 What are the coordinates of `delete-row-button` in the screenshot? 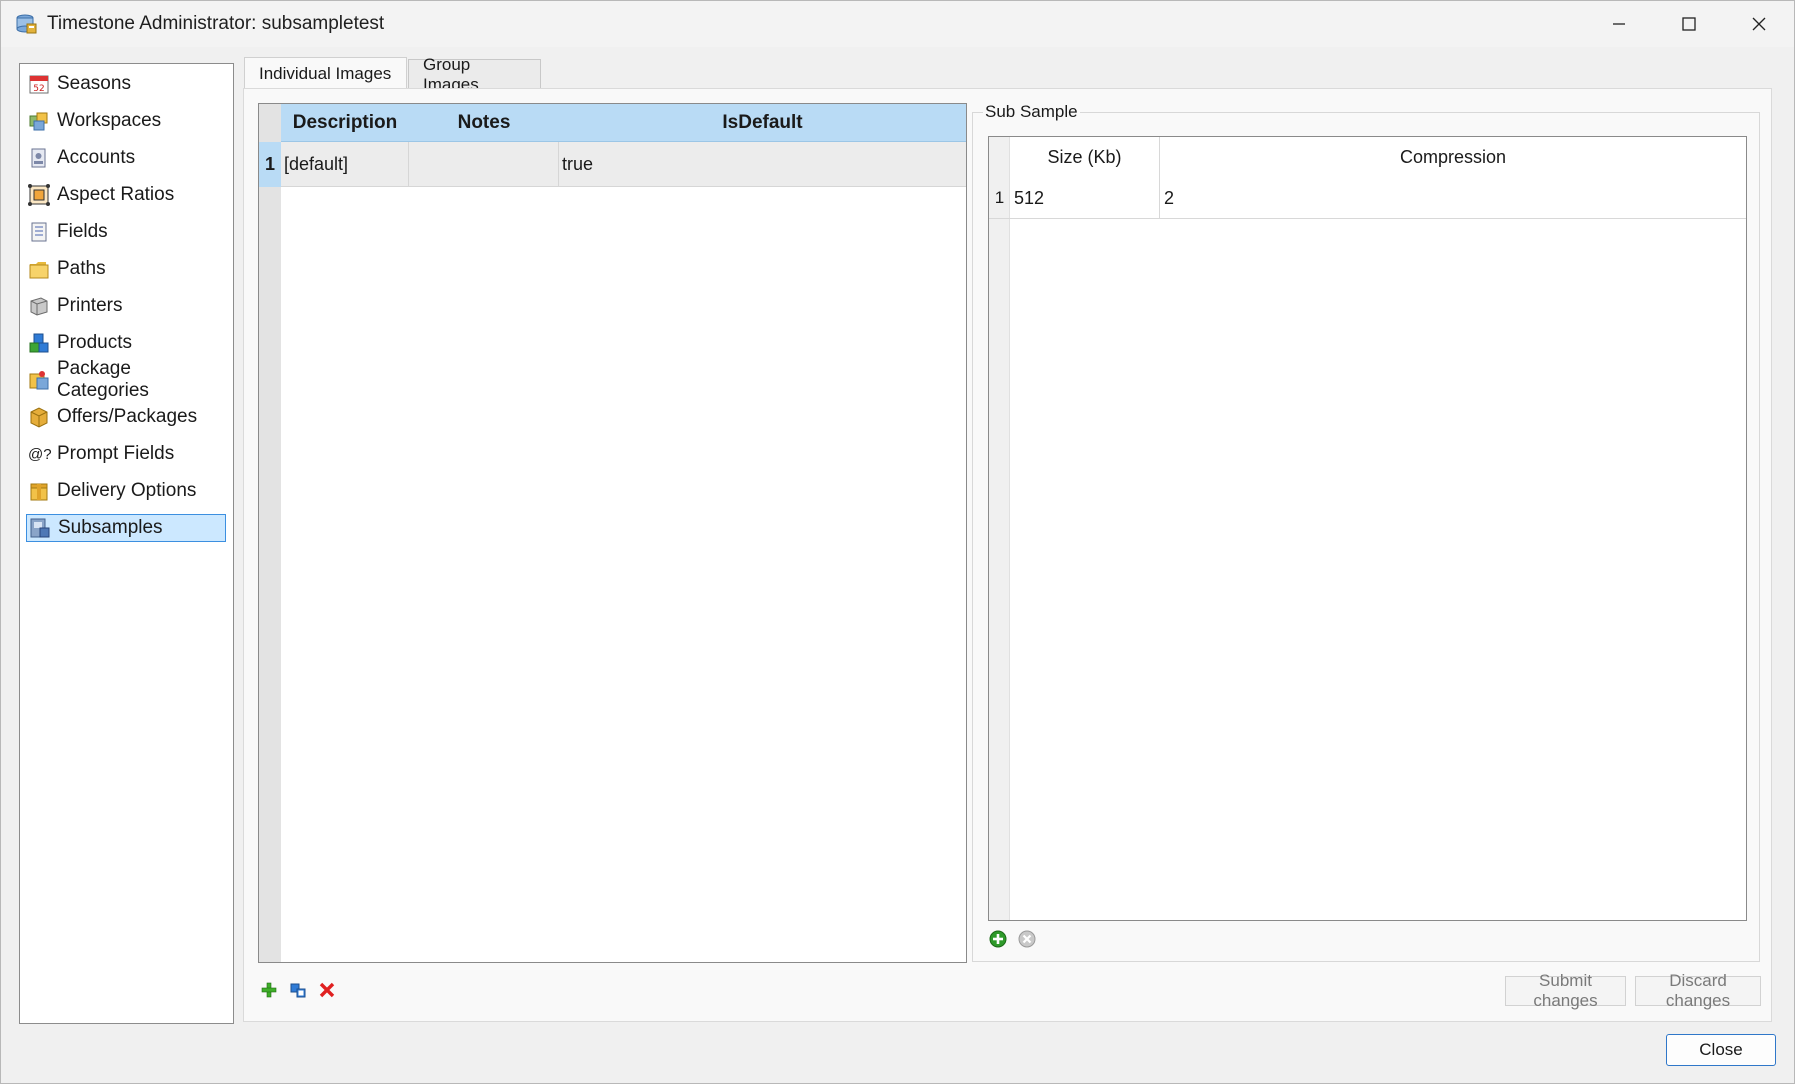 It's located at (327, 990).